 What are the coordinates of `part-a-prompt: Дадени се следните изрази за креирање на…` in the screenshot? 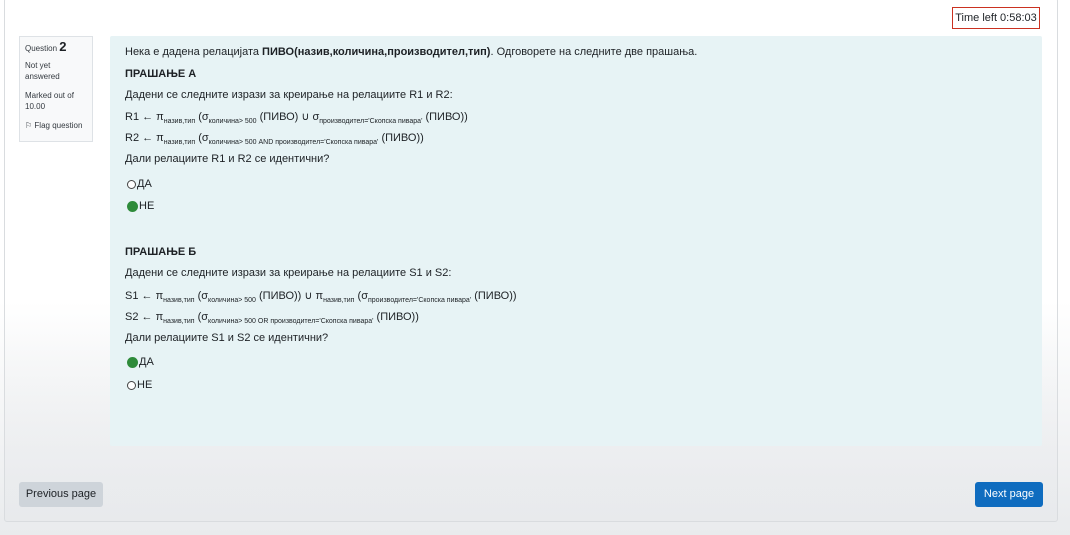 It's located at (289, 95).